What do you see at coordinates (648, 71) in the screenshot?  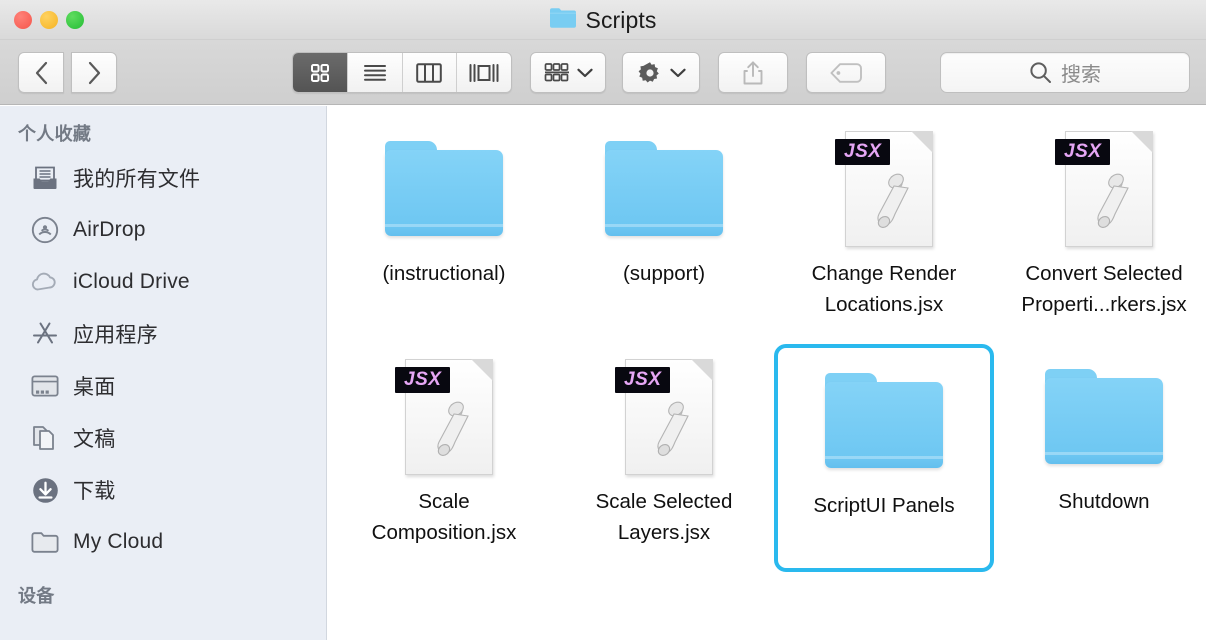 I see `gear-icon` at bounding box center [648, 71].